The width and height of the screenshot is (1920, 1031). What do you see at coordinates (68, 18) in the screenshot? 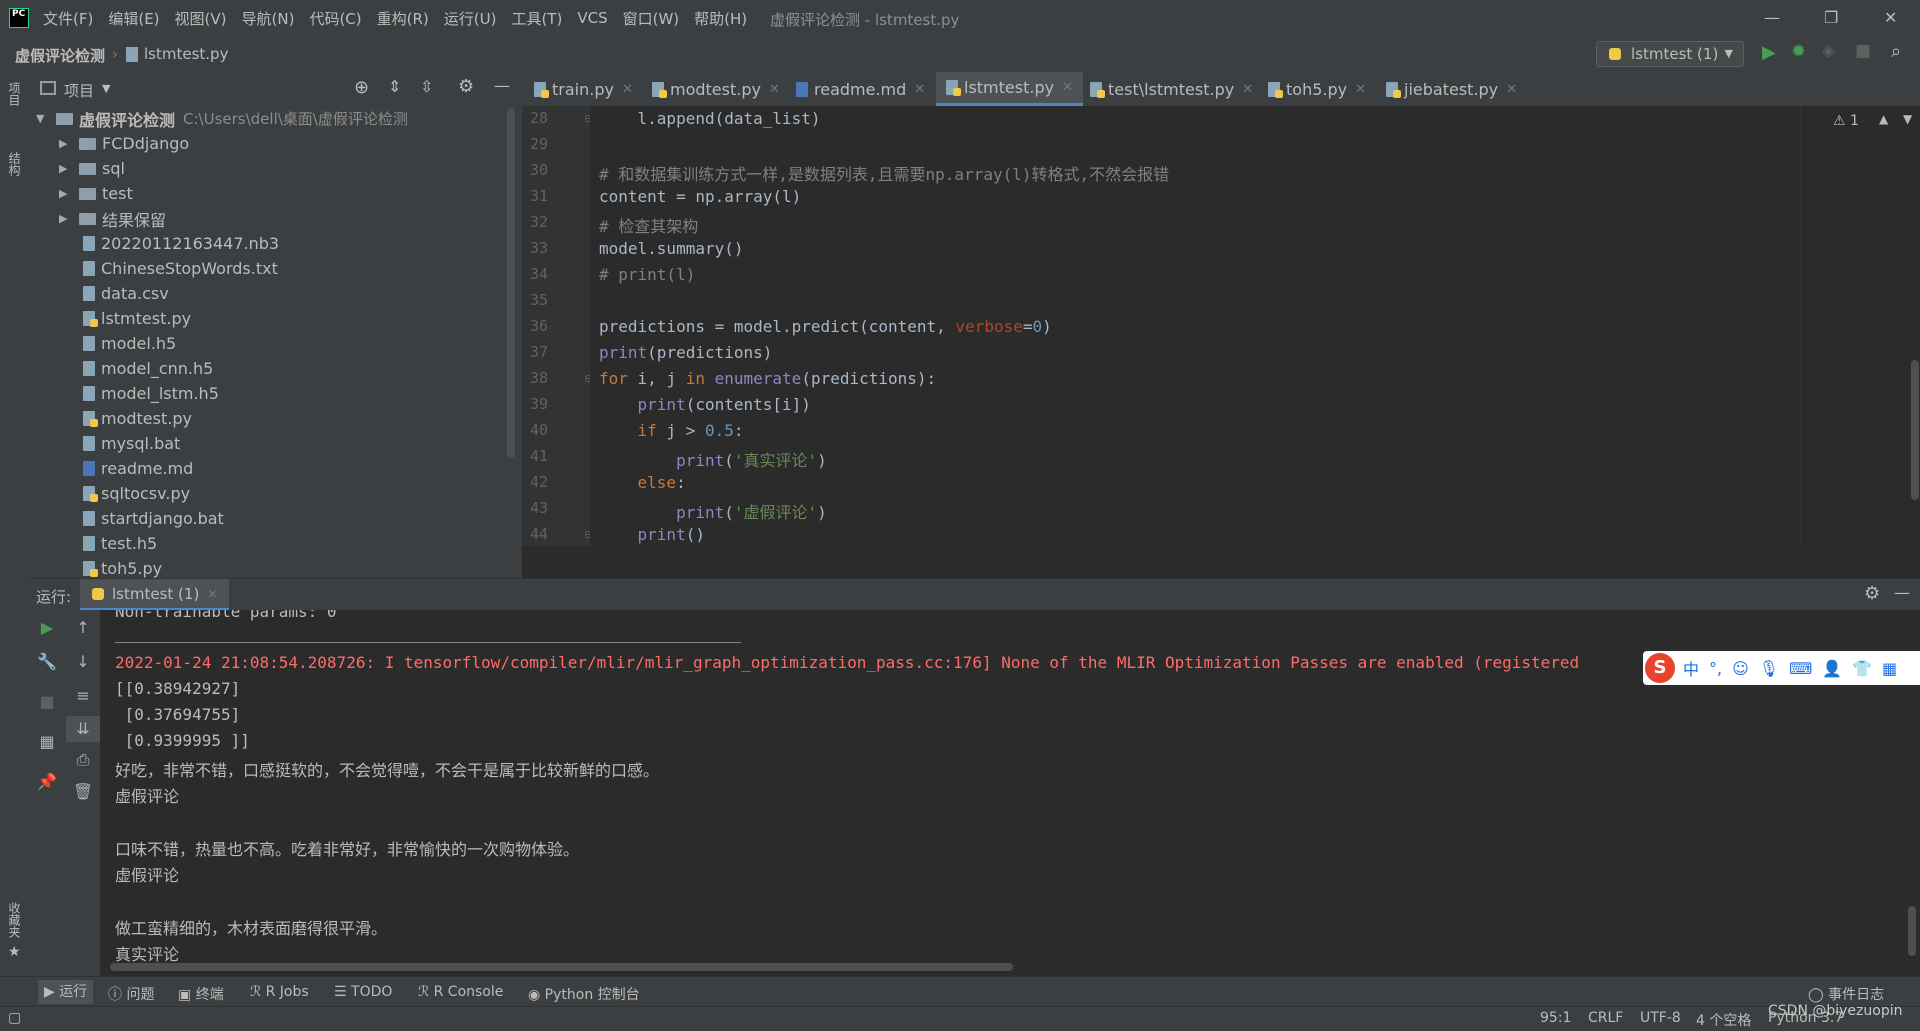
I see `menu-file: 文件(F)` at bounding box center [68, 18].